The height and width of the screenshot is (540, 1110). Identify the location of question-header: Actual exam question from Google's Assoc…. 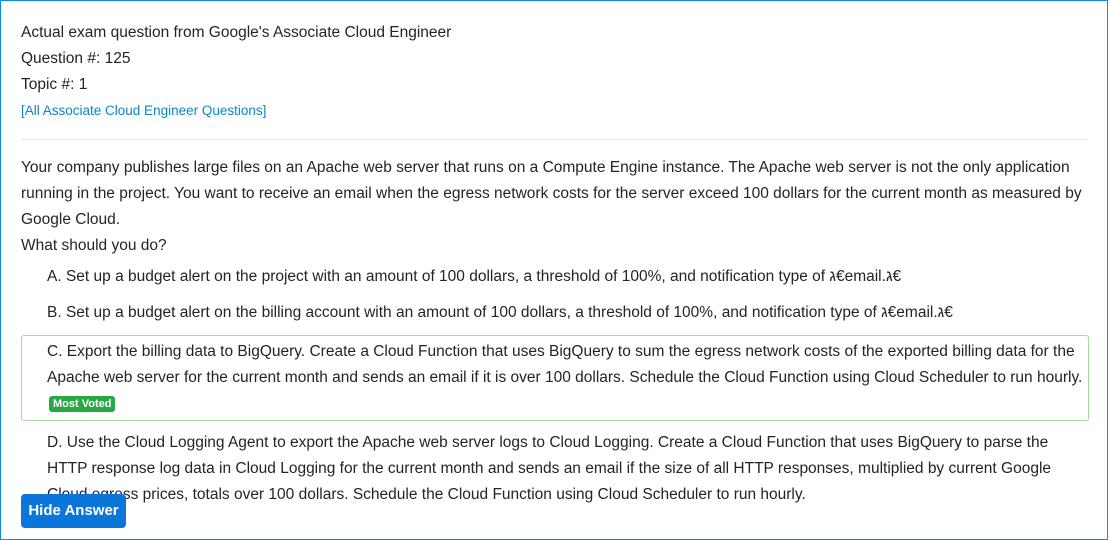
(236, 72).